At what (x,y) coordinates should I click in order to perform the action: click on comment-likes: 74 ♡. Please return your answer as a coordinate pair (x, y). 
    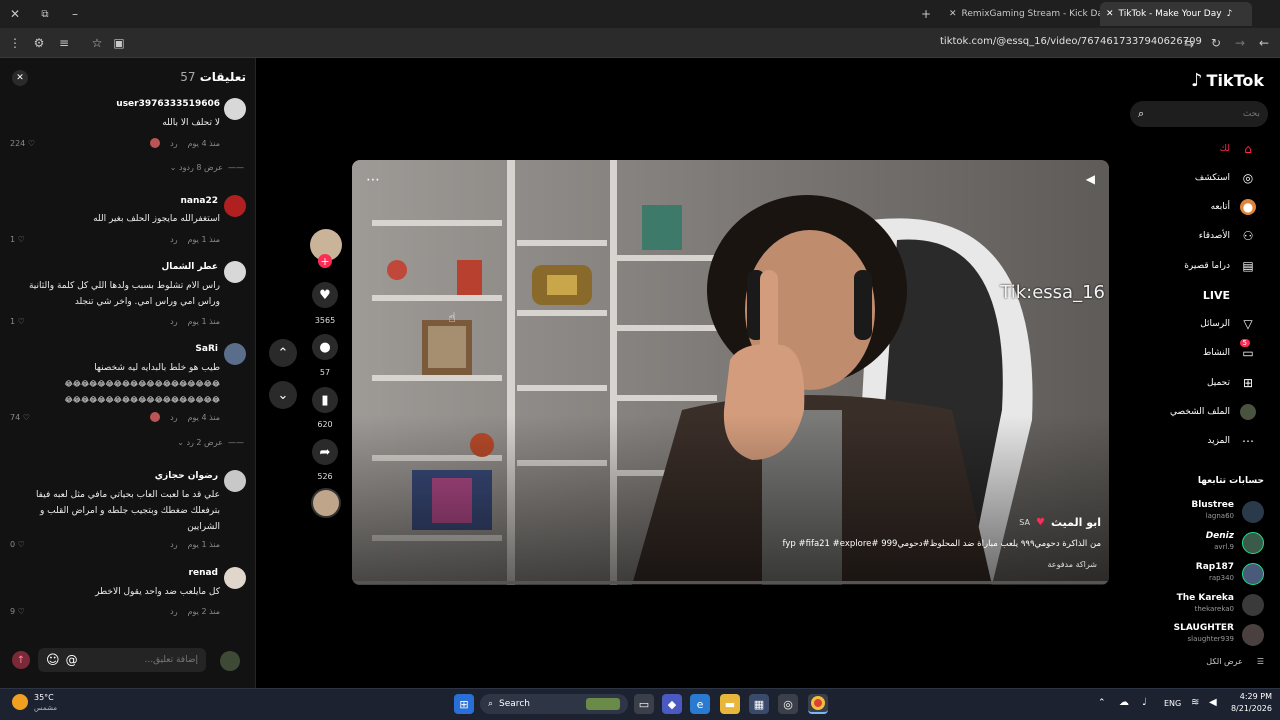
    Looking at the image, I should click on (20, 417).